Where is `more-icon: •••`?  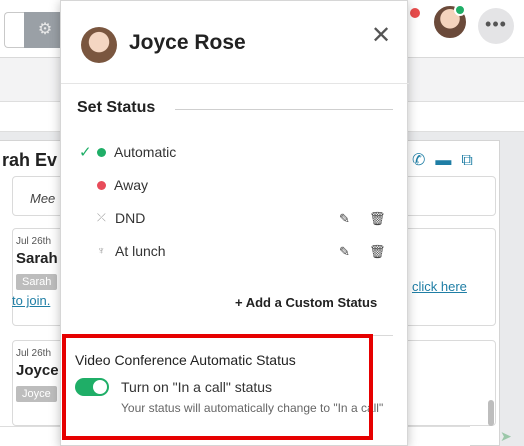
more-icon: ••• is located at coordinates (496, 24).